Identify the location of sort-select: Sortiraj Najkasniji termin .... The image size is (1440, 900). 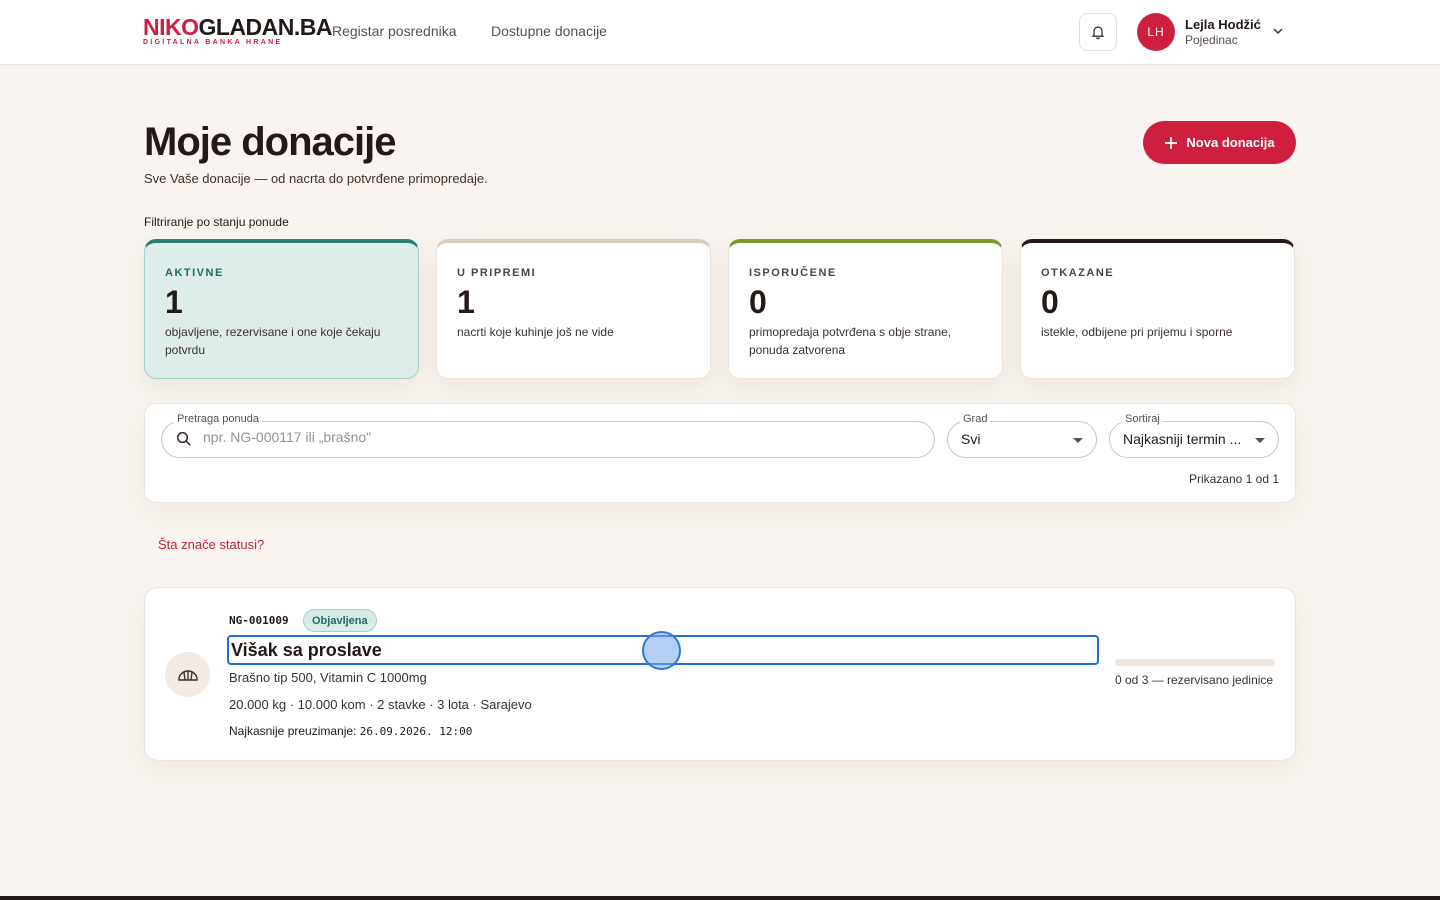
(1194, 435).